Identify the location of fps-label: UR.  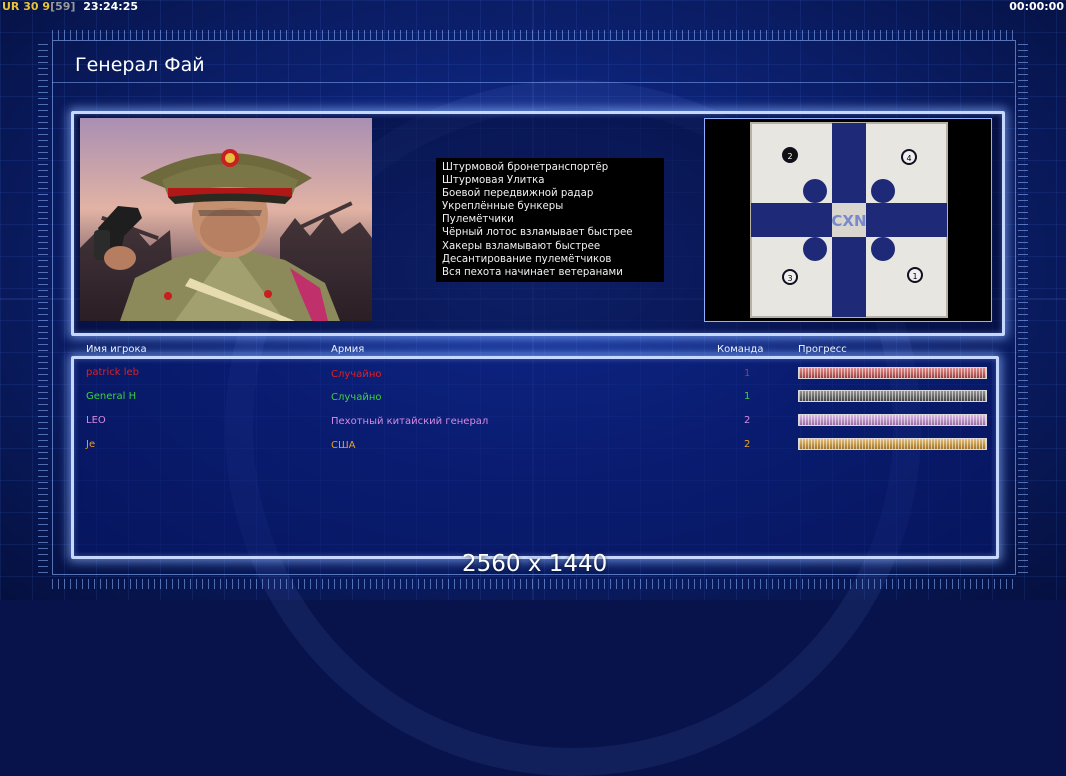
(11, 6).